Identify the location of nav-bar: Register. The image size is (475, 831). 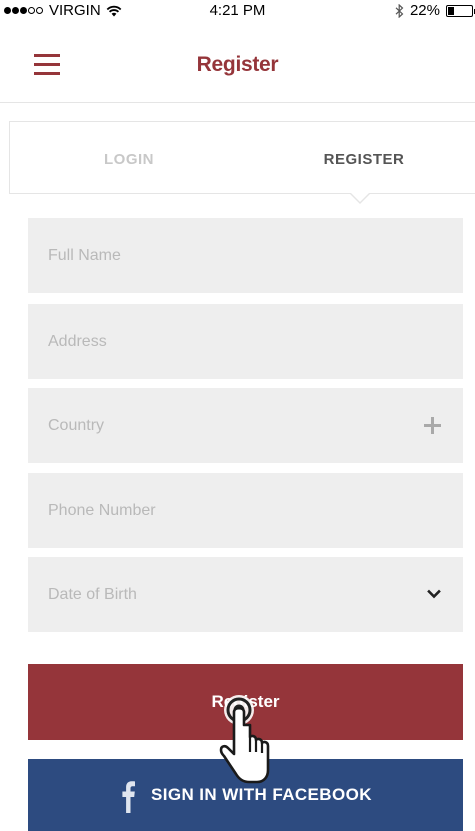
(237, 62).